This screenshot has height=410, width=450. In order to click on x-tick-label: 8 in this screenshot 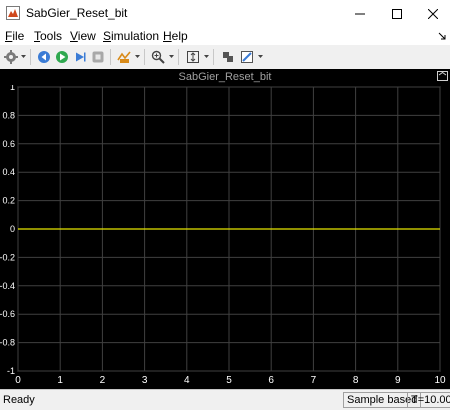, I will do `click(356, 380)`.